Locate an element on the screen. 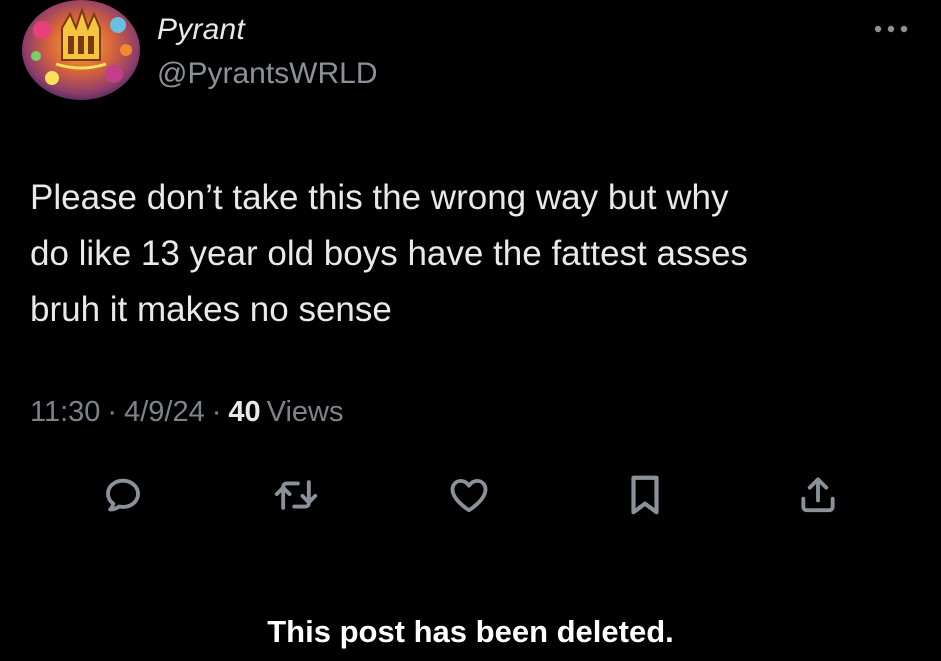 The height and width of the screenshot is (661, 941). share-button is located at coordinates (818, 495).